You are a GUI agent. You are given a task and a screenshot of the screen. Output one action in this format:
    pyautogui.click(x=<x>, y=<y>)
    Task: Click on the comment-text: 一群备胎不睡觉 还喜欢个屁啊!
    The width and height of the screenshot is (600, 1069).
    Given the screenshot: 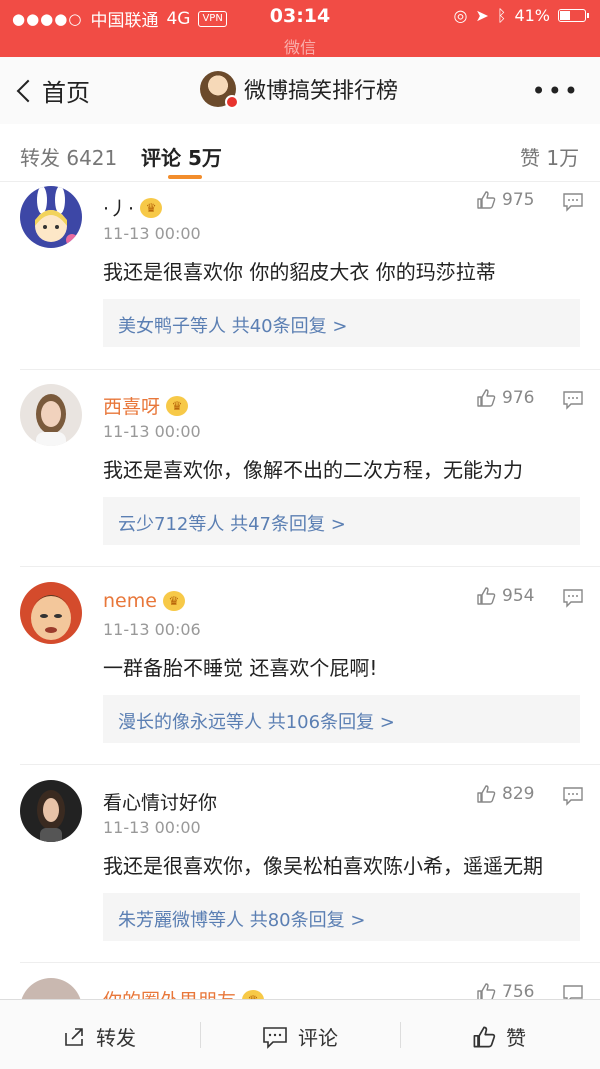 What is the action you would take?
    pyautogui.click(x=240, y=668)
    